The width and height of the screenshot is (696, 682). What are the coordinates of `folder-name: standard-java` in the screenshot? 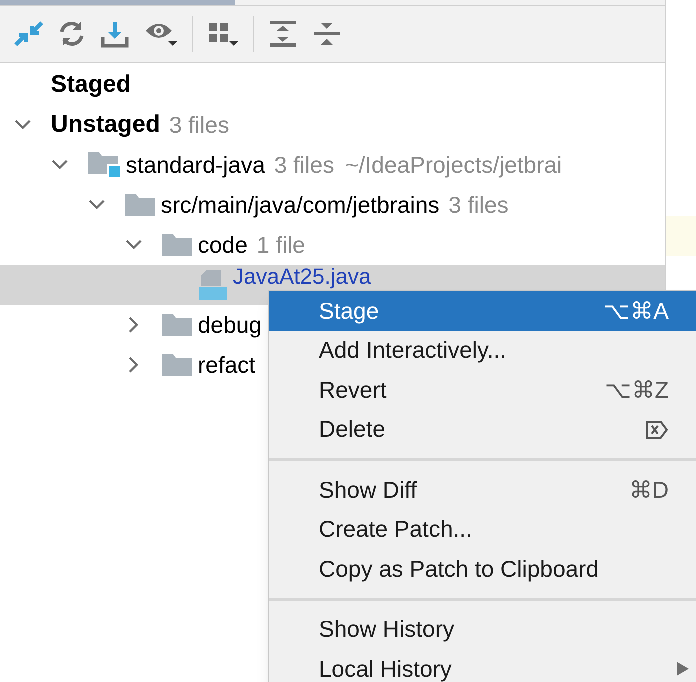 It's located at (196, 165).